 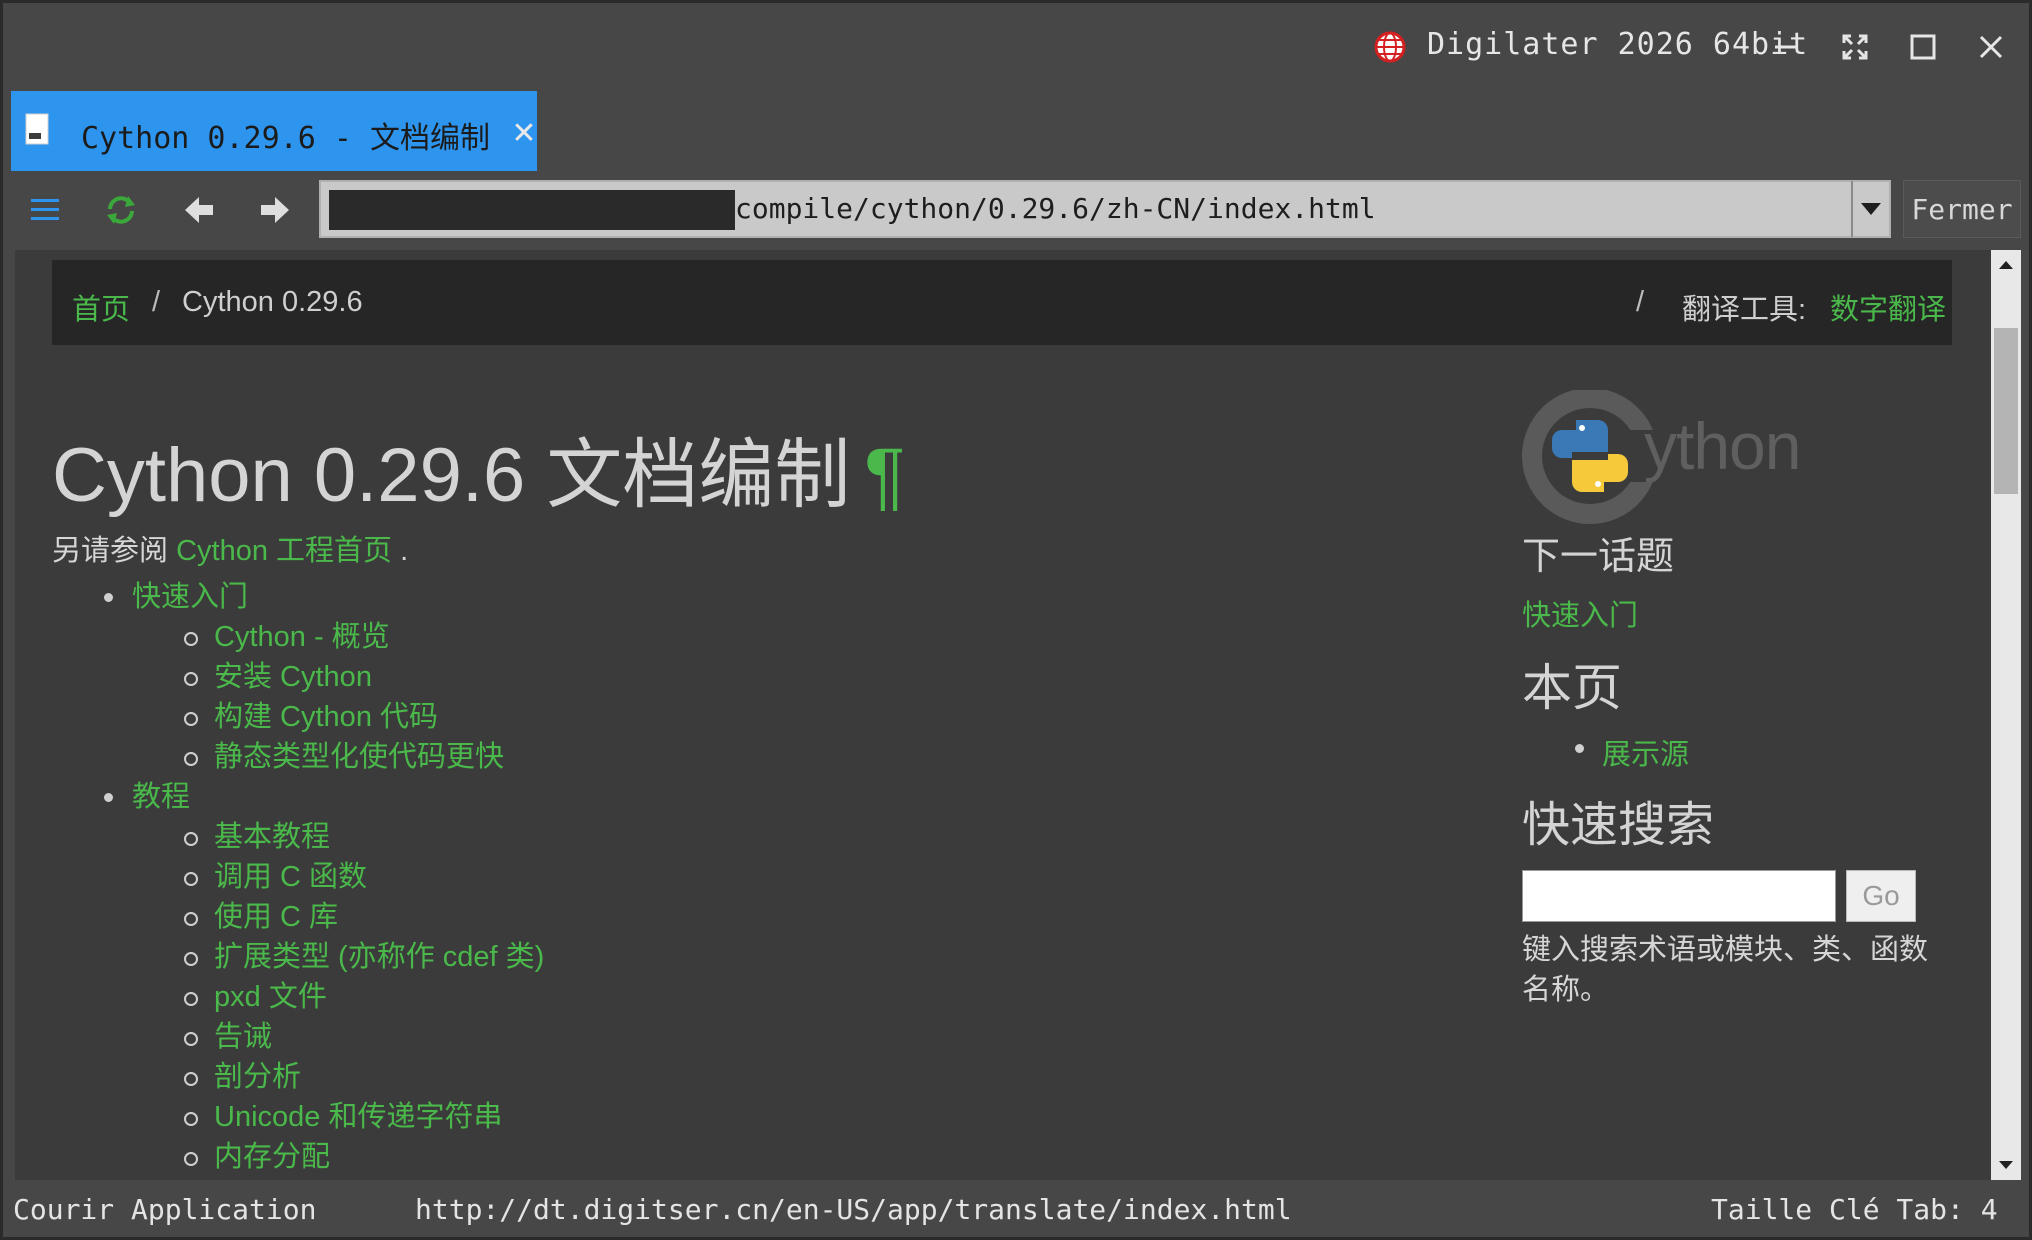 I want to click on tab-document: Cython 0.29.6 - 文档编制 ✕, so click(x=274, y=131).